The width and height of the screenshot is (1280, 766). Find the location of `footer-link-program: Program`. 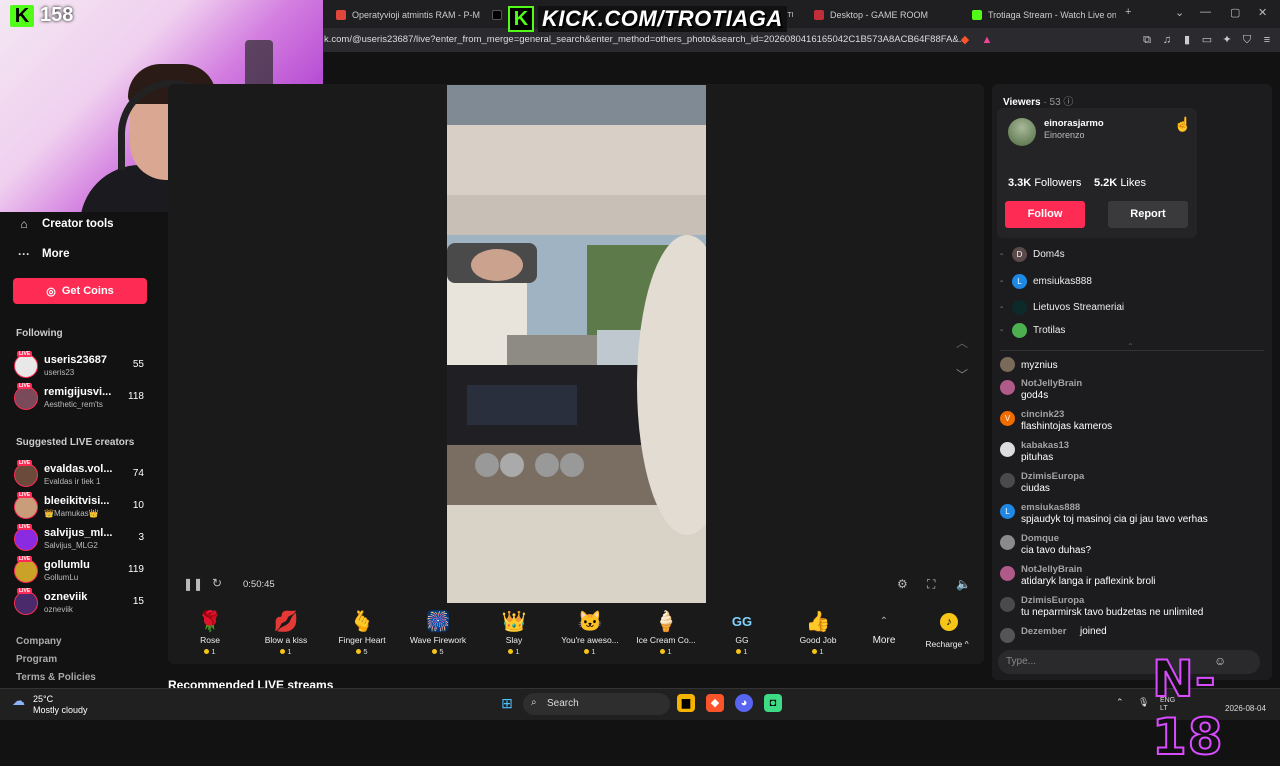

footer-link-program: Program is located at coordinates (36, 659).